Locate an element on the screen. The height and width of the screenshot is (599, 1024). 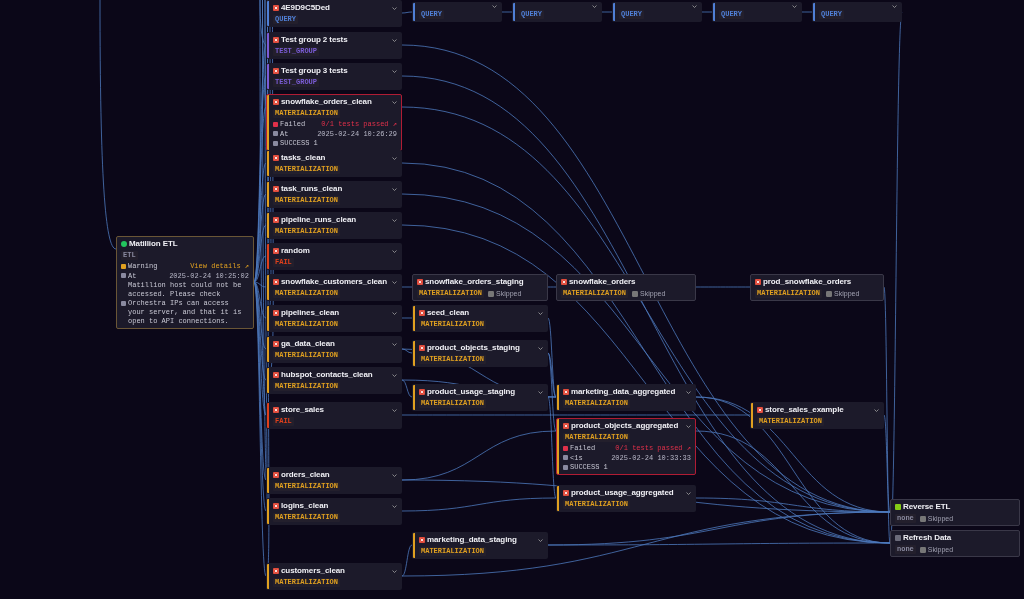
node-title: prod_snowflake_orders is located at coordinates (807, 282).